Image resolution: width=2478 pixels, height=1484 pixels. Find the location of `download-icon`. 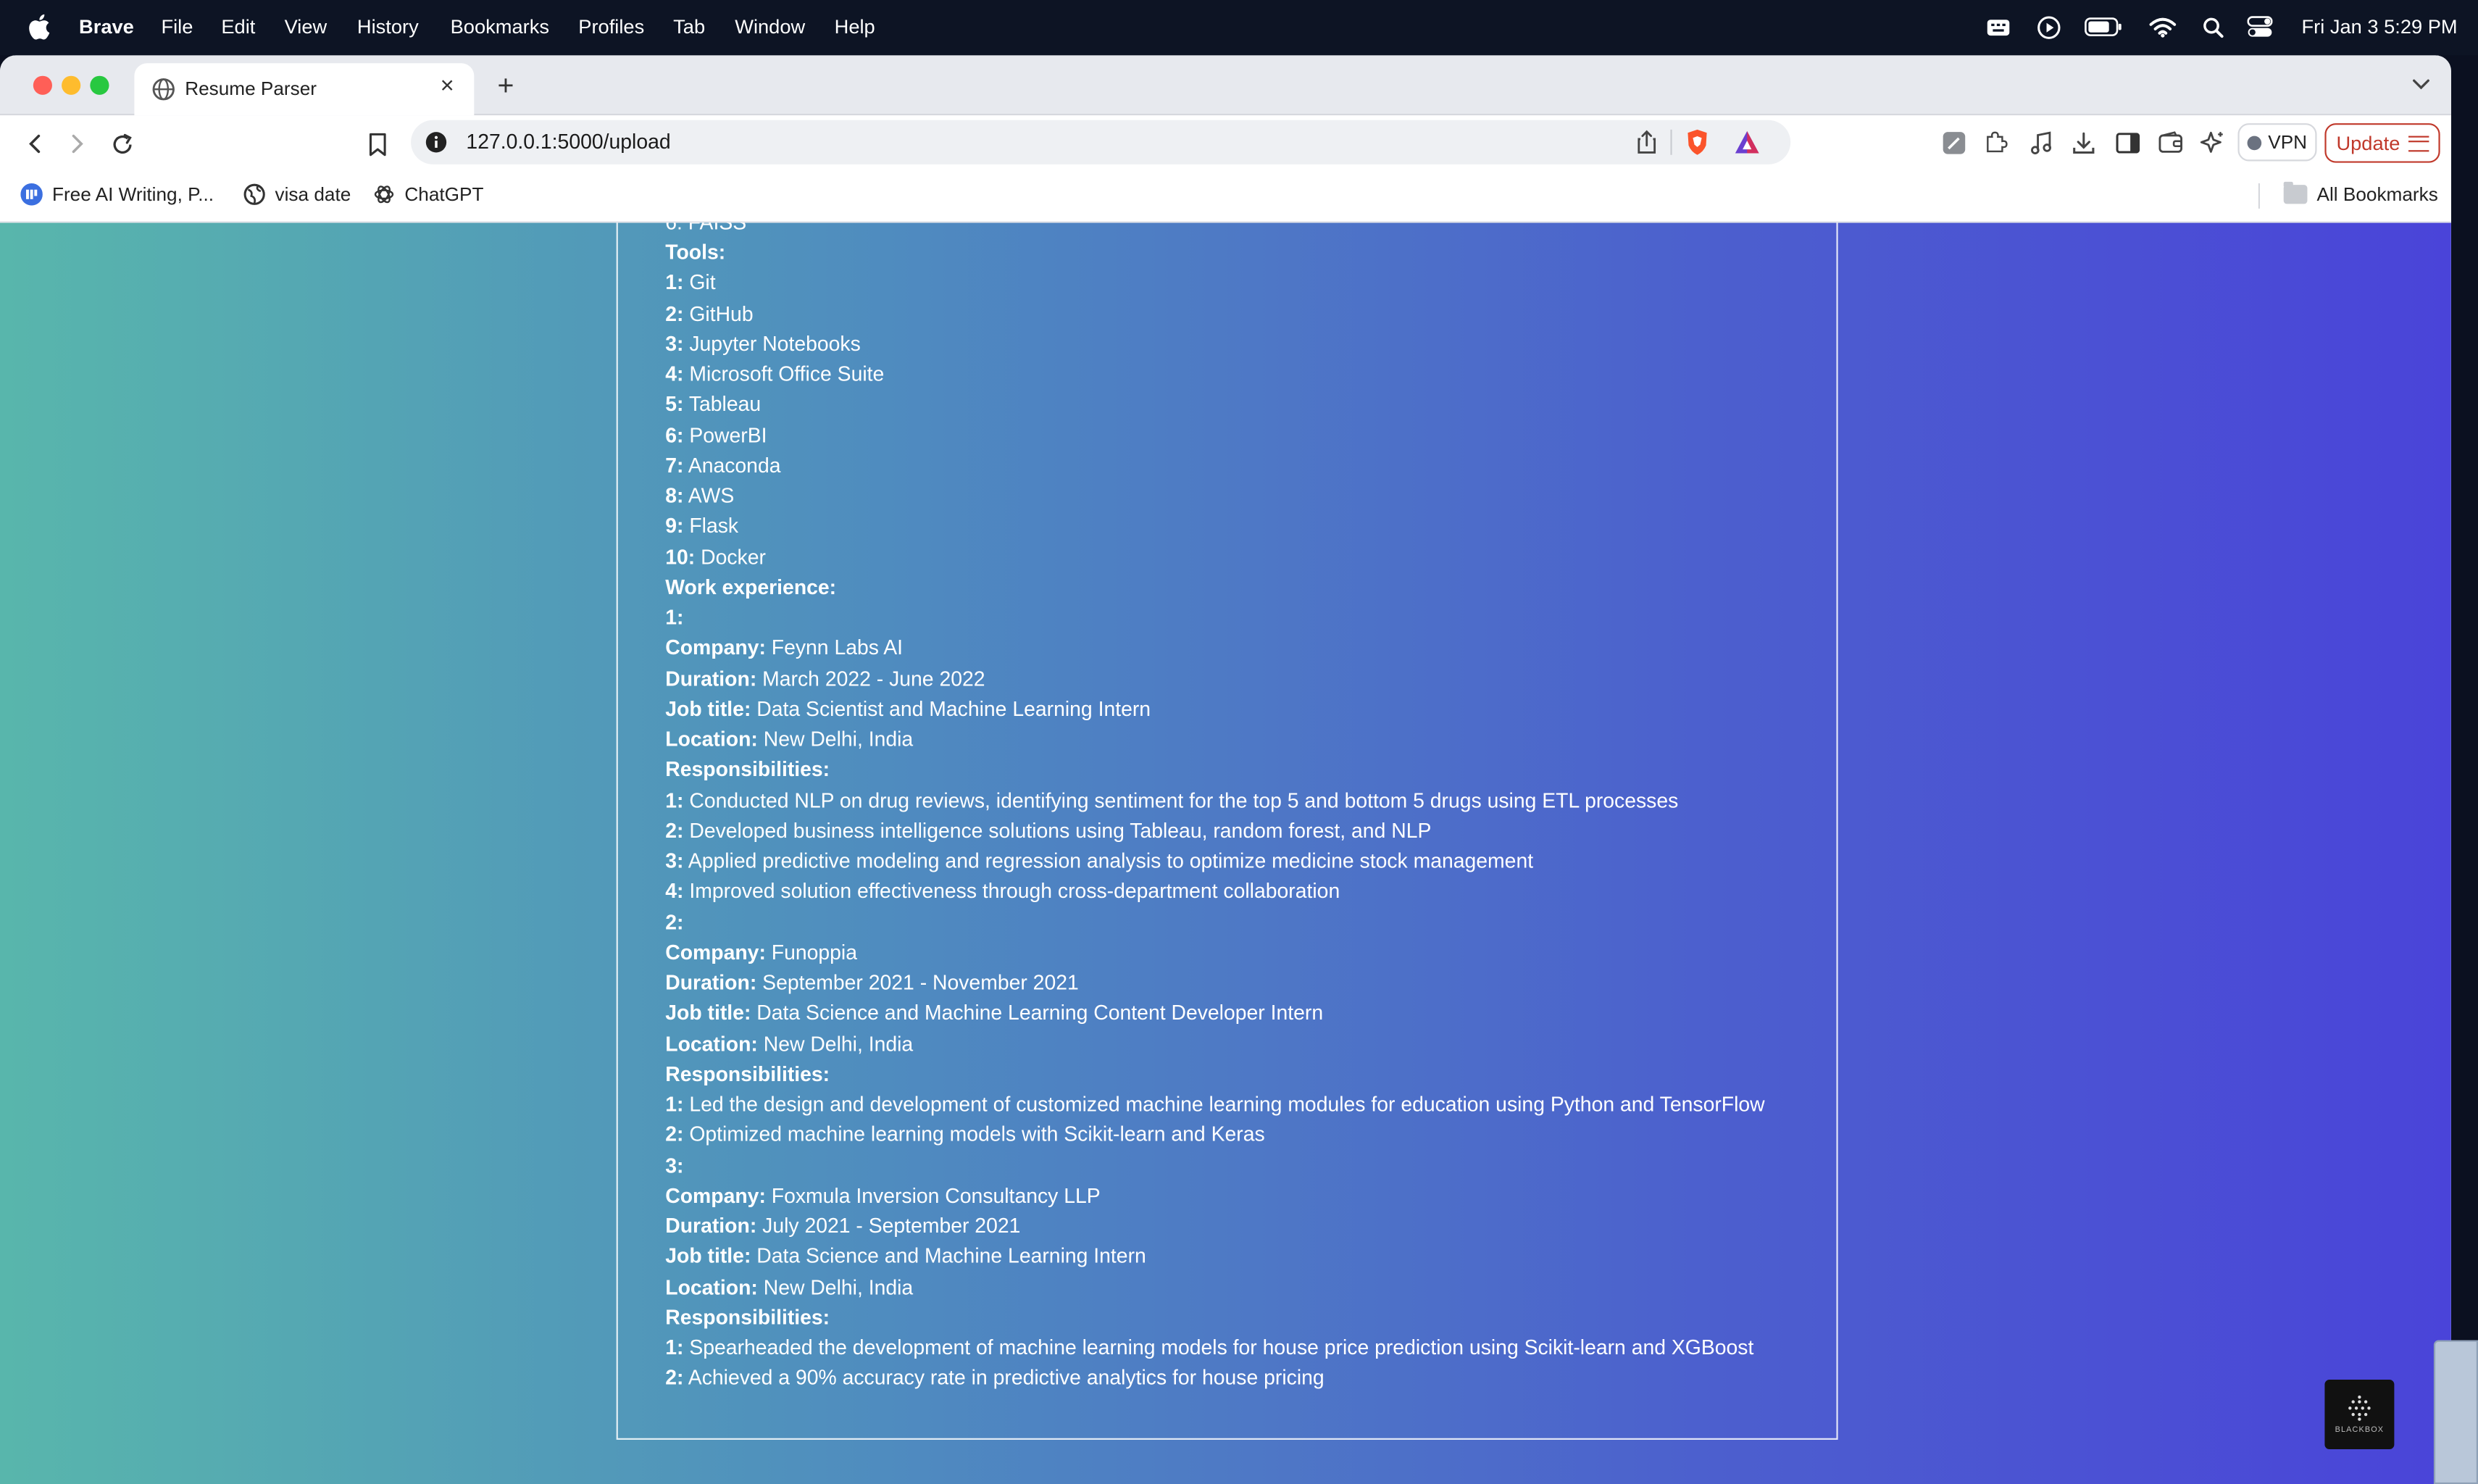

download-icon is located at coordinates (2083, 142).